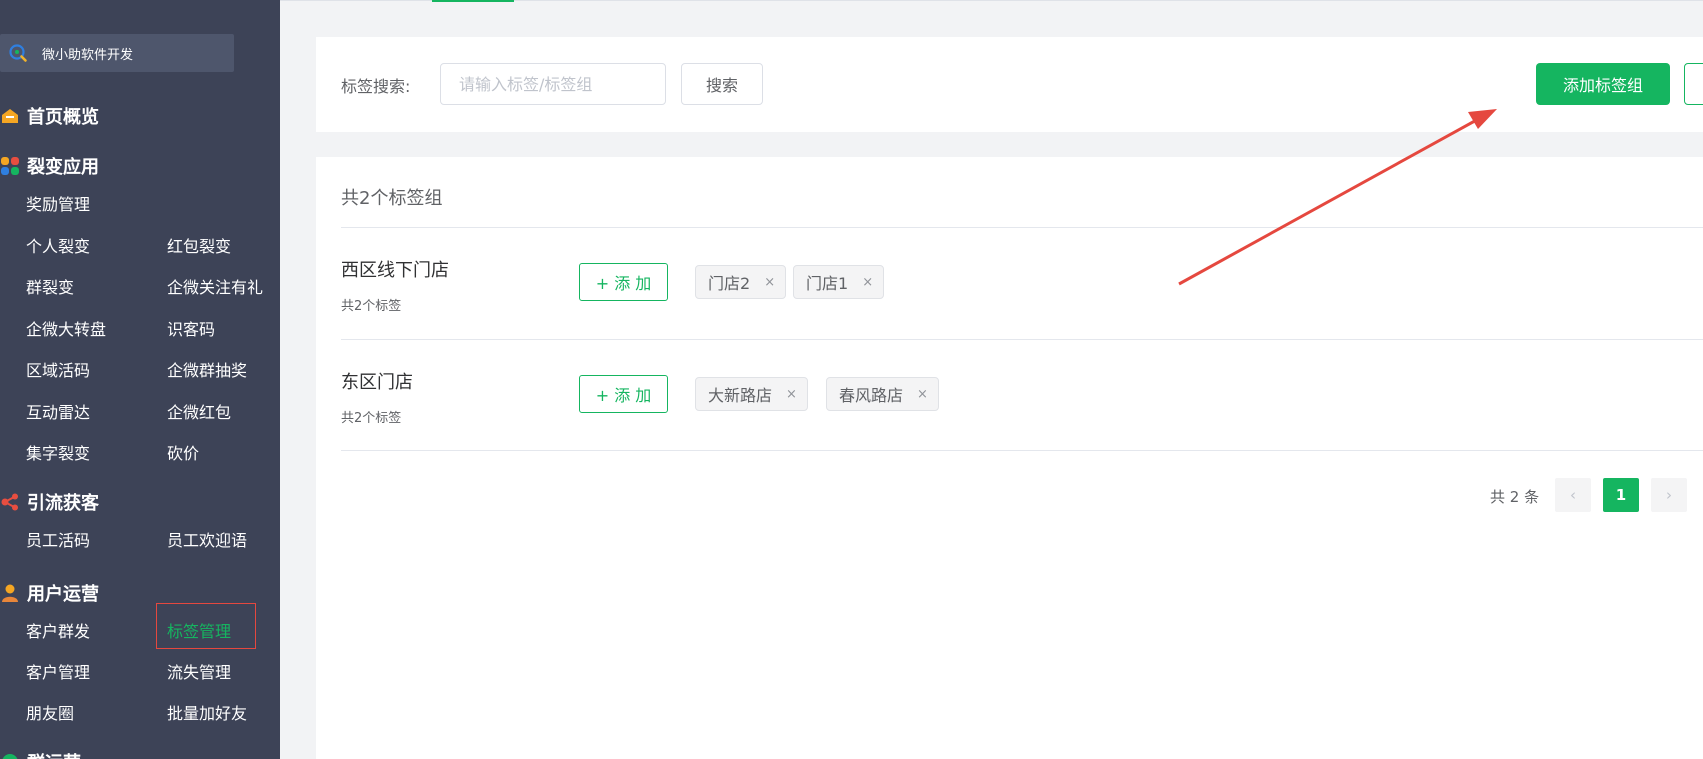 Image resolution: width=1703 pixels, height=759 pixels. Describe the element at coordinates (63, 503) in the screenshot. I see `nav-section-label: 引流获客` at that location.